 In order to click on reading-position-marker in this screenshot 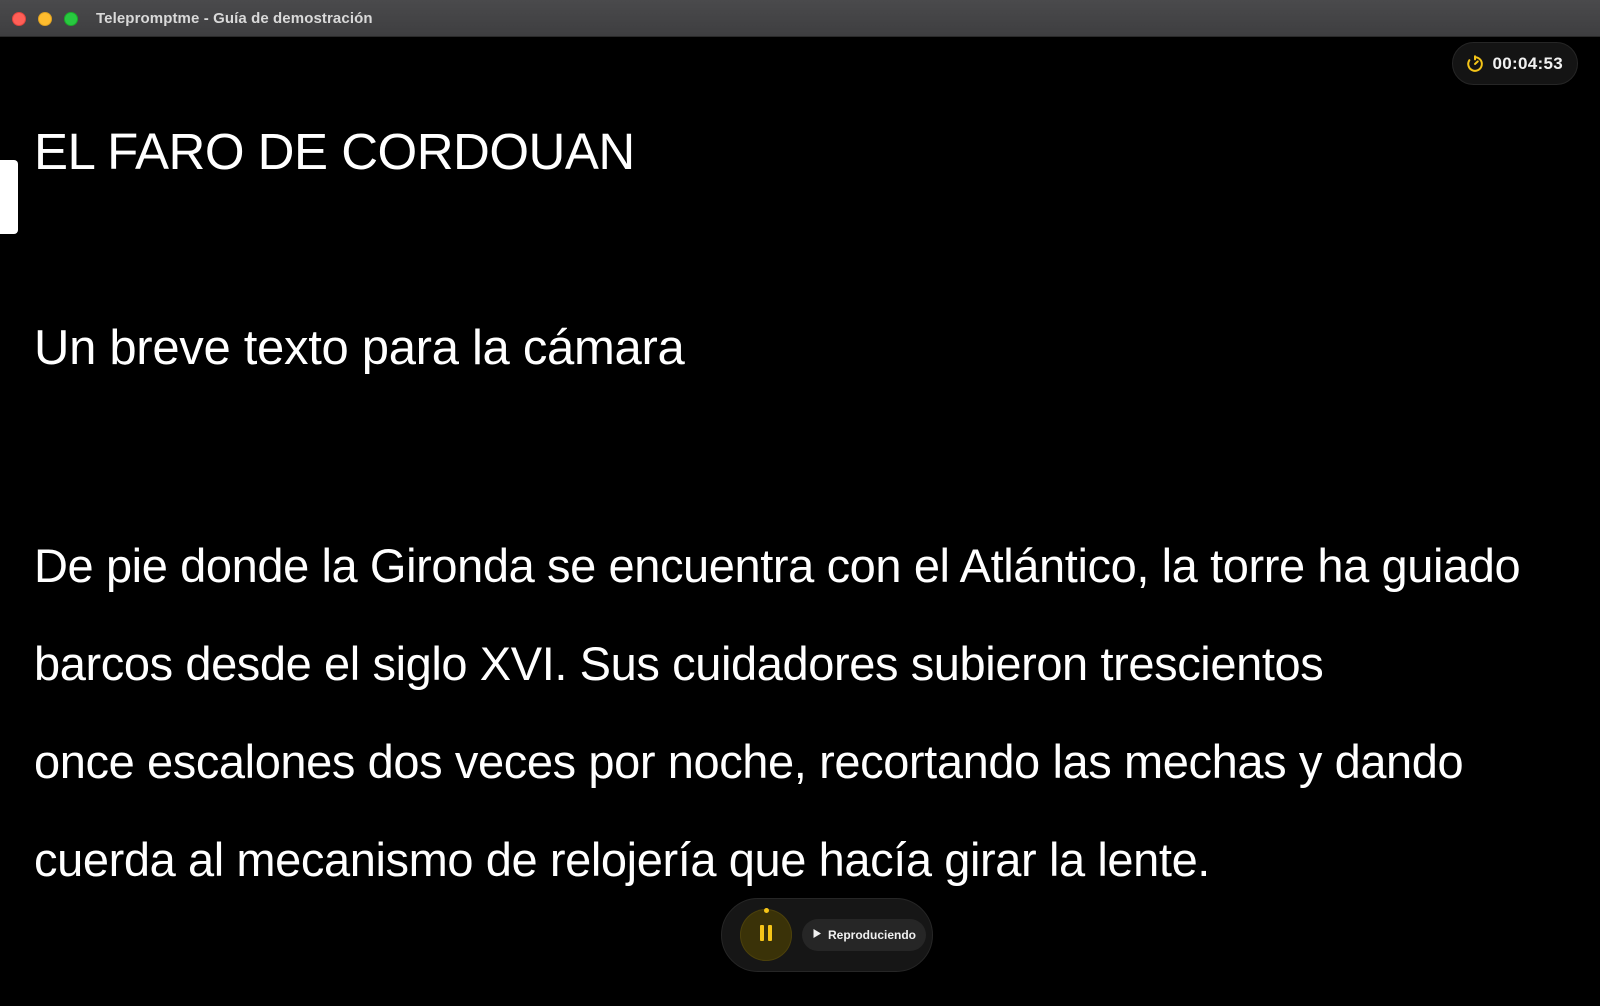, I will do `click(9, 197)`.